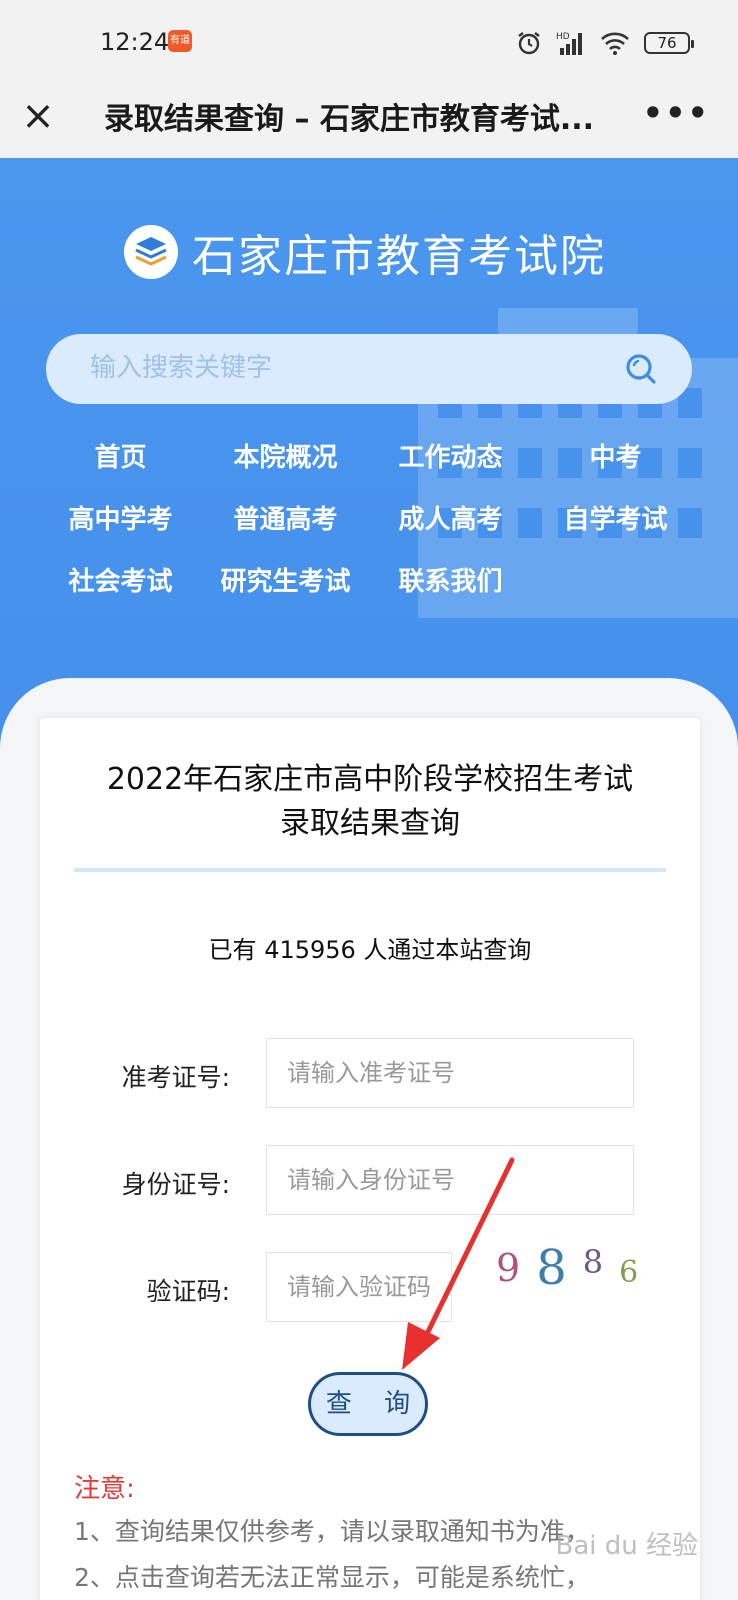  Describe the element at coordinates (615, 520) in the screenshot. I see `nav-item-self-study-exam: 自学考试` at that location.